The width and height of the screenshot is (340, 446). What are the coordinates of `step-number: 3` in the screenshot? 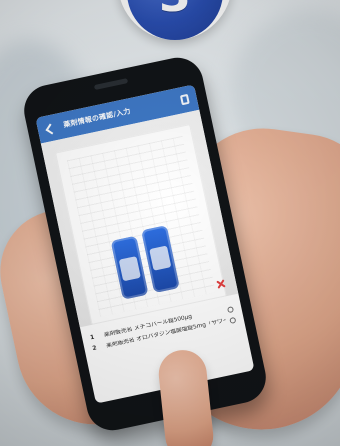 It's located at (175, 9).